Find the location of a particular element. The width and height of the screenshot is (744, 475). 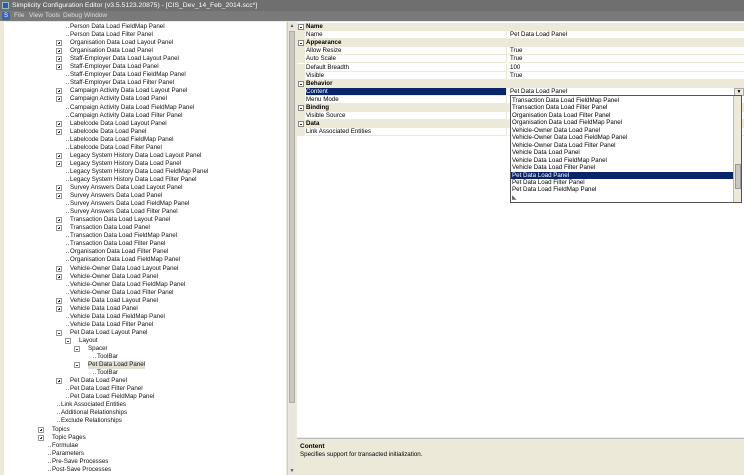

scrollbar-thumb is located at coordinates (292, 217).